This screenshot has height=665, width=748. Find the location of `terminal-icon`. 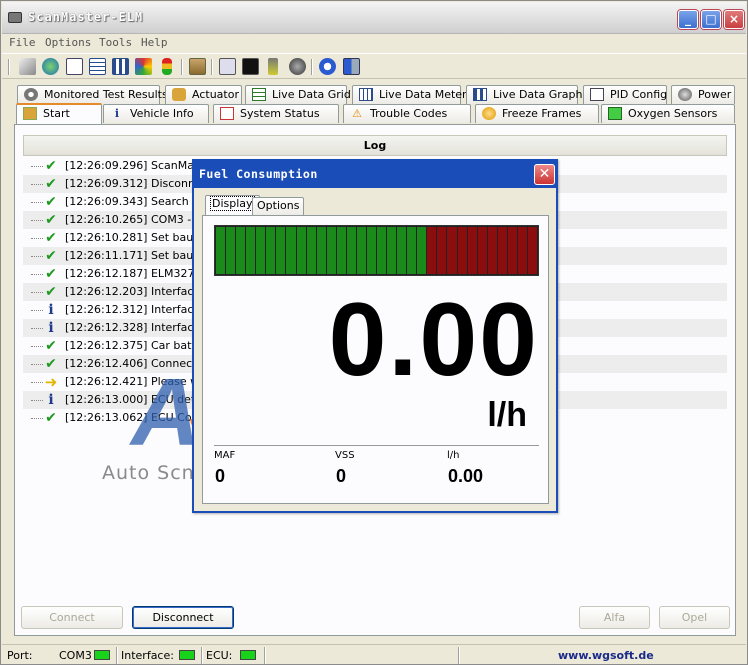

terminal-icon is located at coordinates (250, 66).